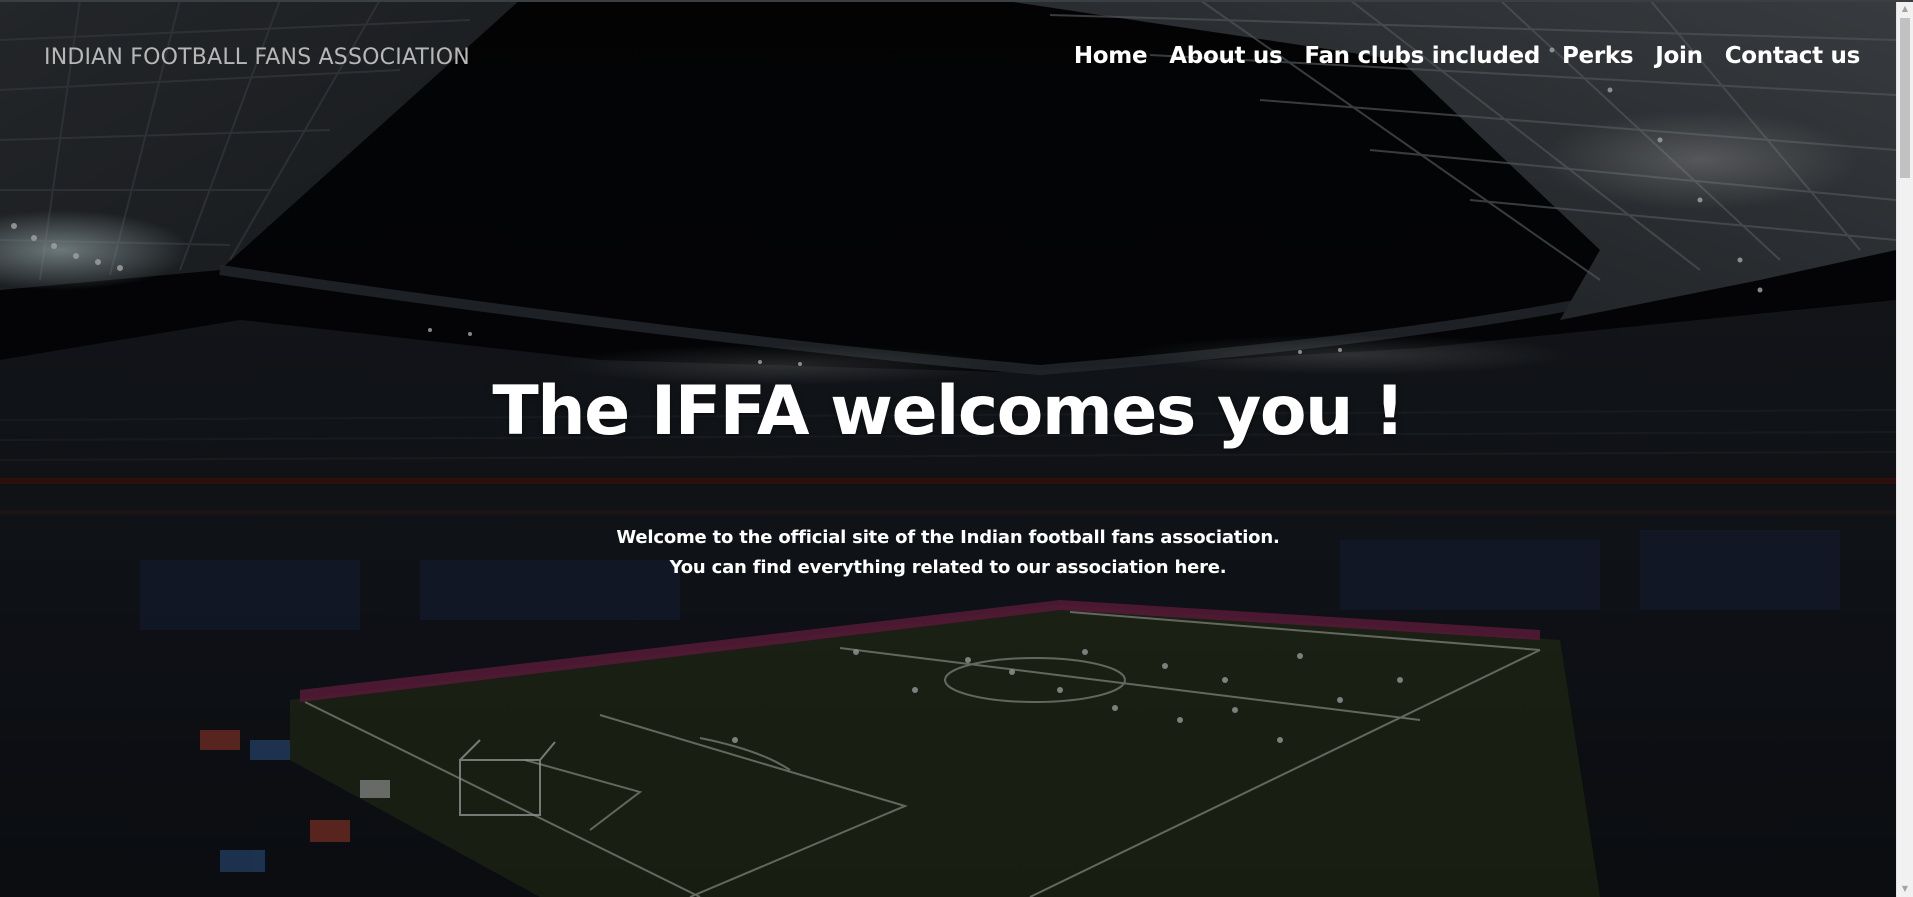 Image resolution: width=1913 pixels, height=897 pixels. Describe the element at coordinates (1905, 8) in the screenshot. I see `scroll-up-arrow-icon: ▲` at that location.